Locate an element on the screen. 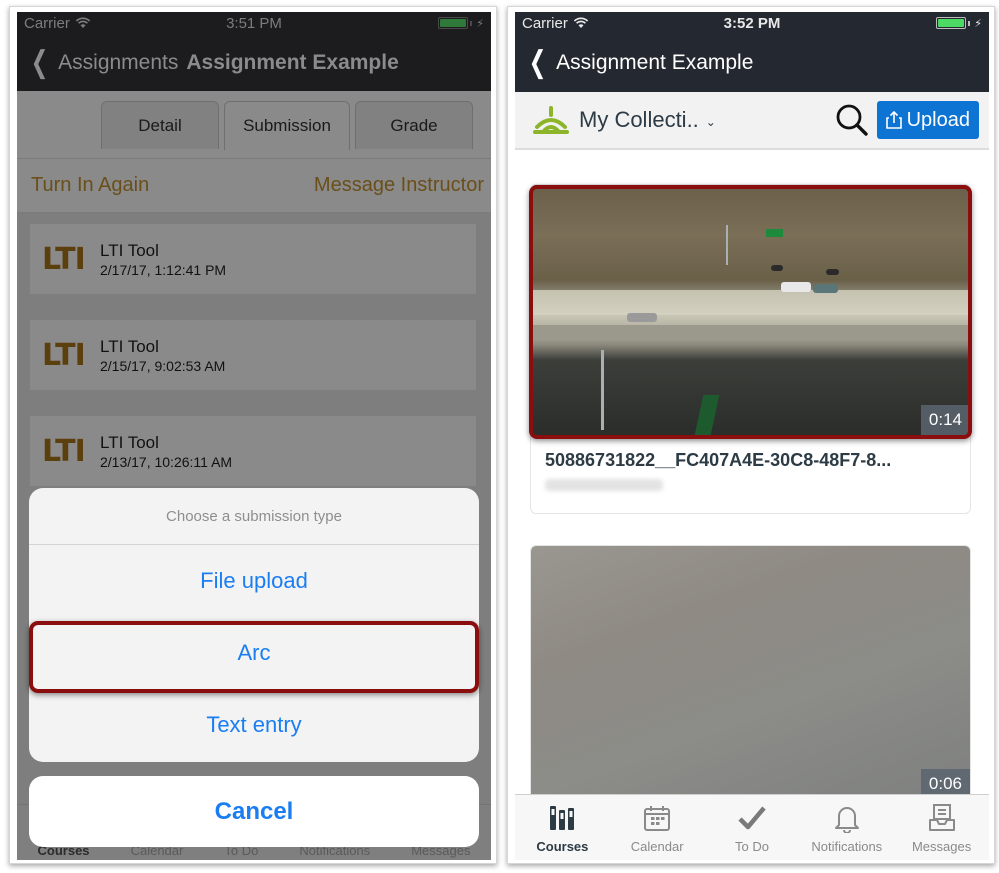 This screenshot has width=999, height=873. nav-bar: ❮ Assignment Example is located at coordinates (752, 63).